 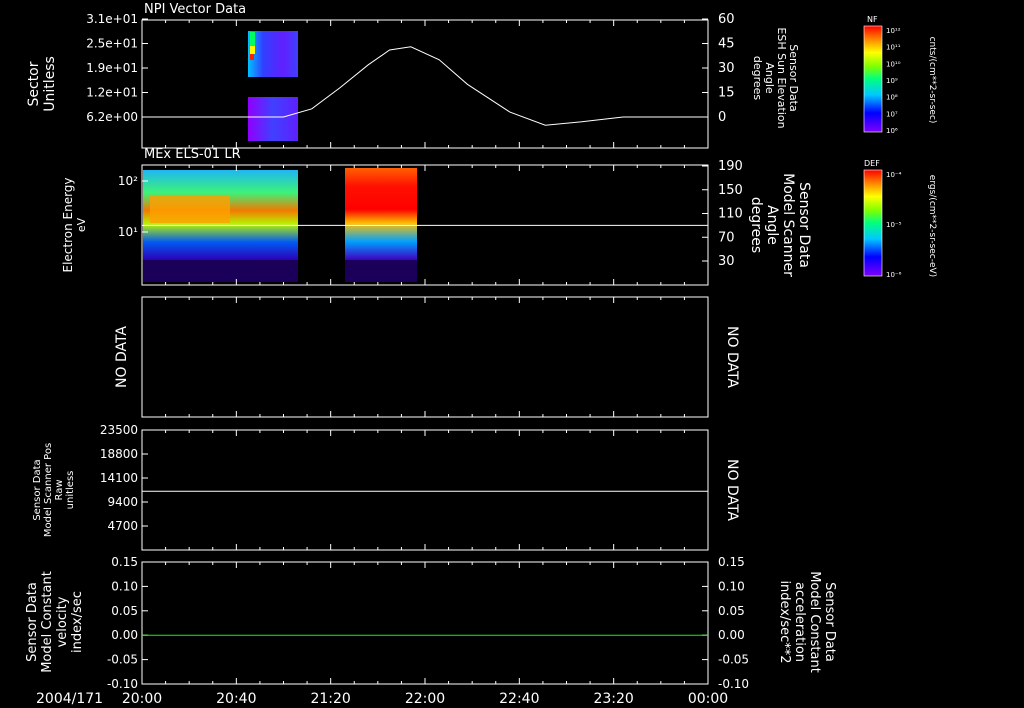 I want to click on y-tick-label-right: -0.10, so click(x=733, y=684).